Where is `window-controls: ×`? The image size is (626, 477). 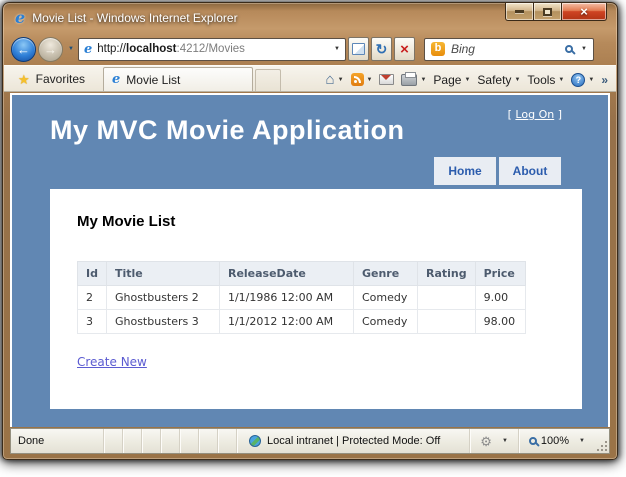 window-controls: × is located at coordinates (556, 12).